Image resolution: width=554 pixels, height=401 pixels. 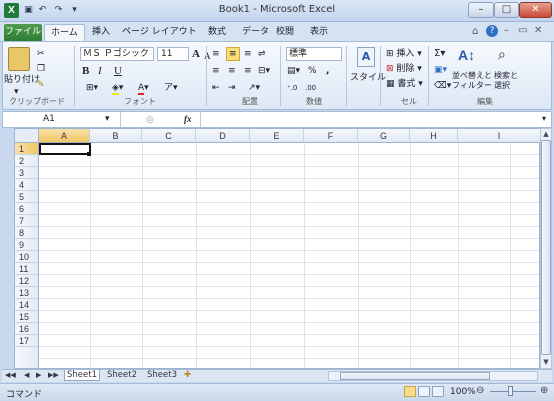 What do you see at coordinates (116, 136) in the screenshot?
I see `column-header-b: B` at bounding box center [116, 136].